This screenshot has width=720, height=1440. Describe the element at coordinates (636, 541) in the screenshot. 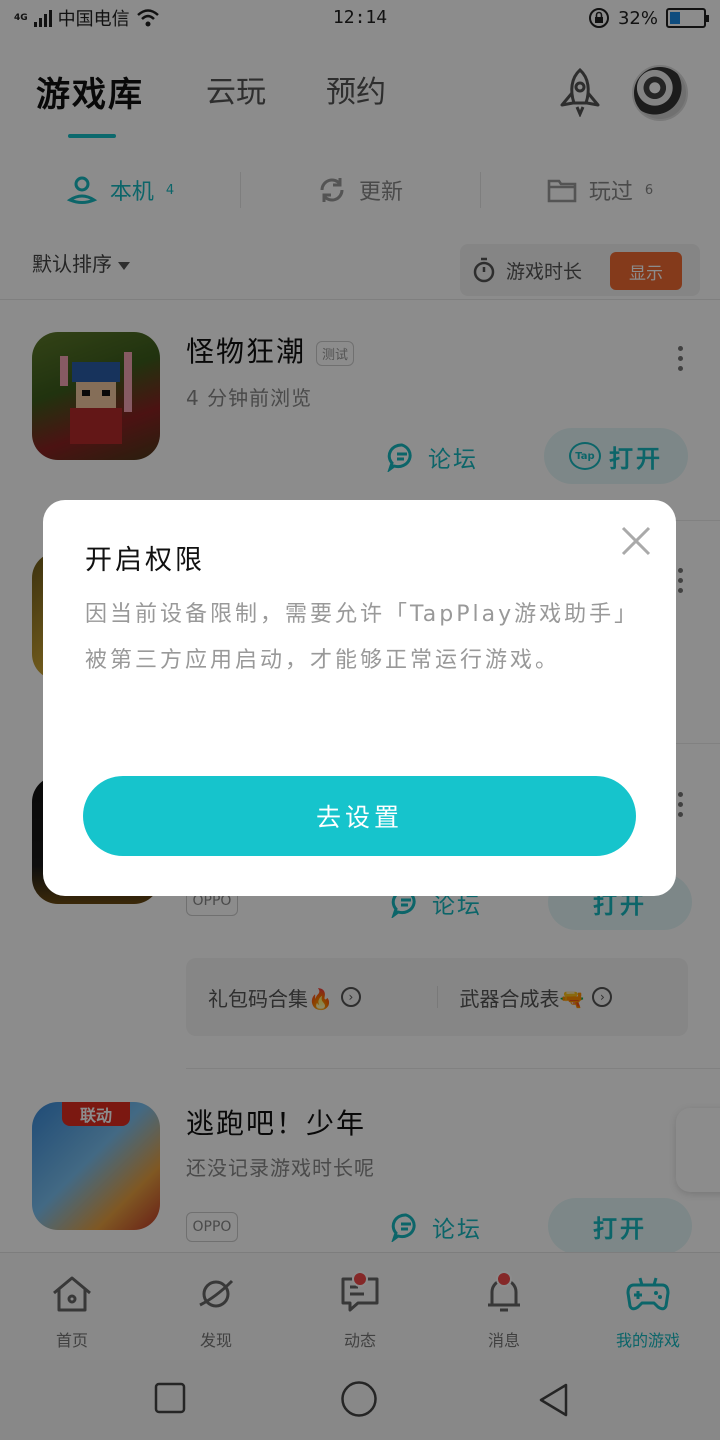

I see `close-icon` at that location.